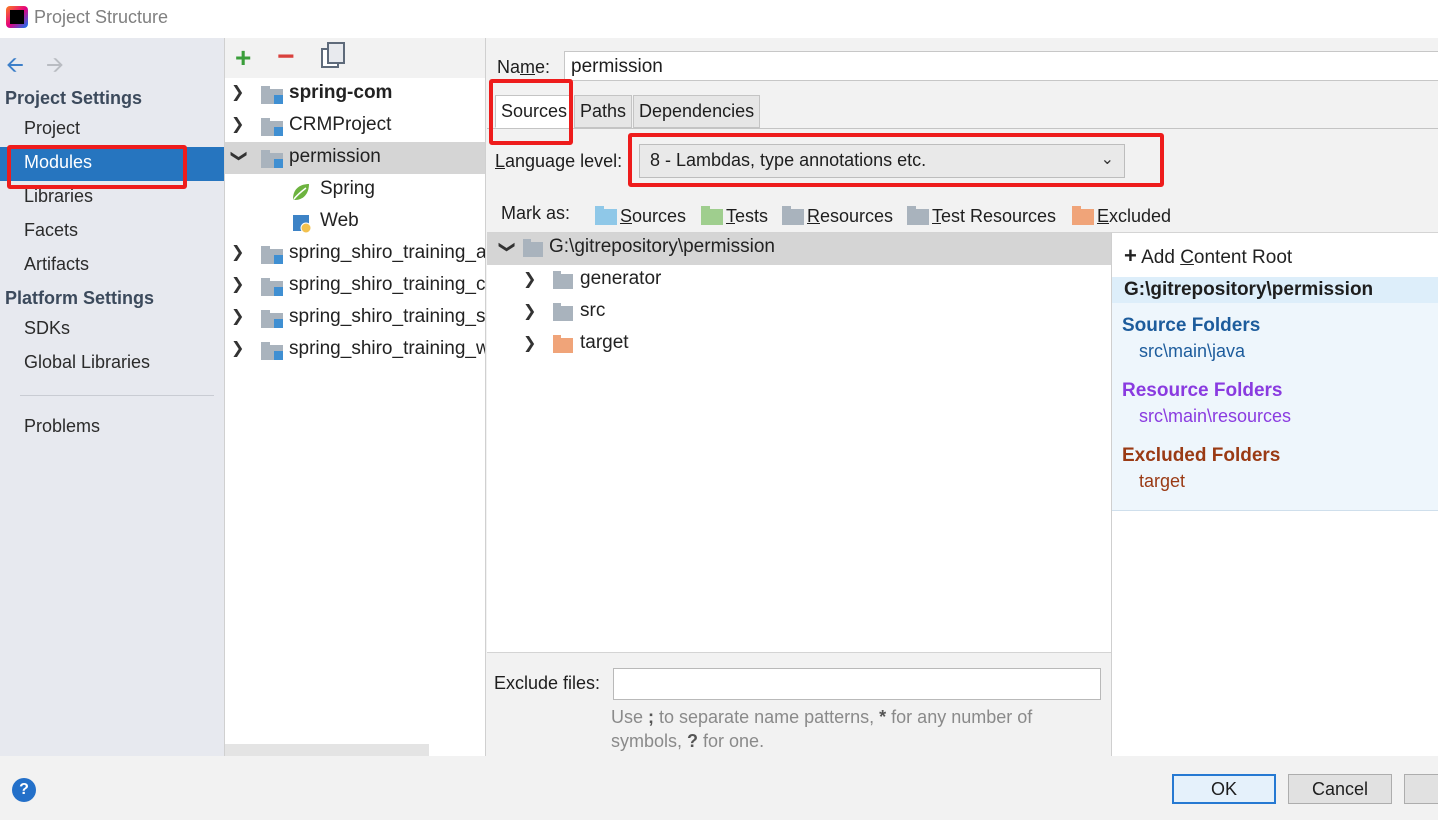 This screenshot has width=1438, height=820. Describe the element at coordinates (327, 750) in the screenshot. I see `horizontal-scrollbar` at that location.